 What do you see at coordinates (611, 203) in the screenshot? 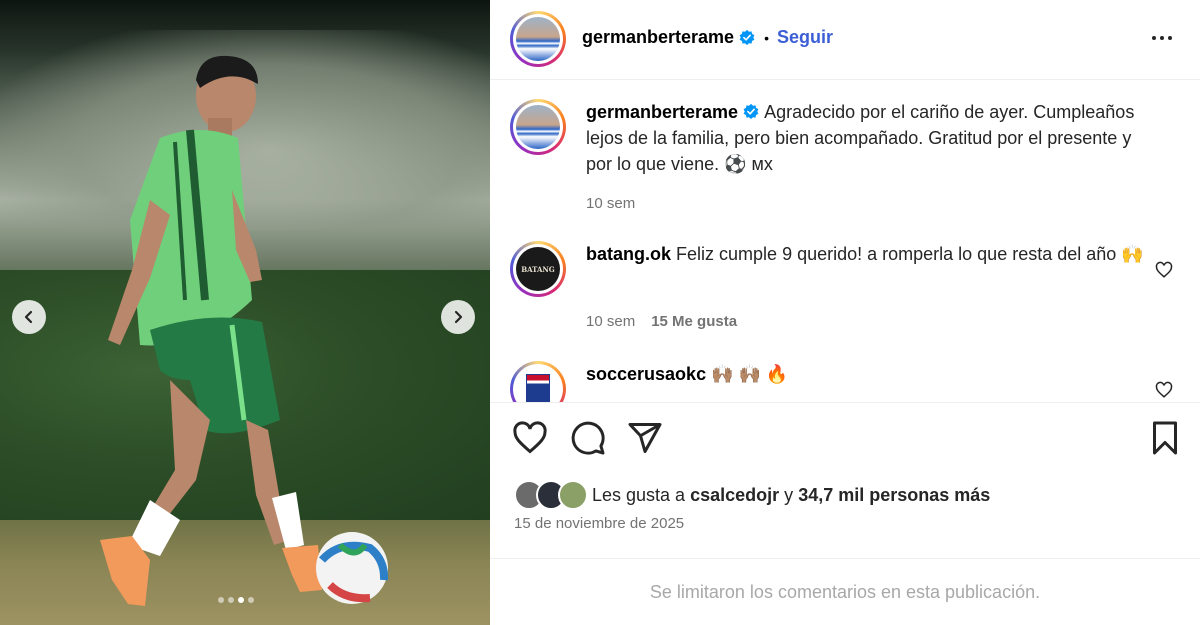
I see `caption-time: 10 sem` at bounding box center [611, 203].